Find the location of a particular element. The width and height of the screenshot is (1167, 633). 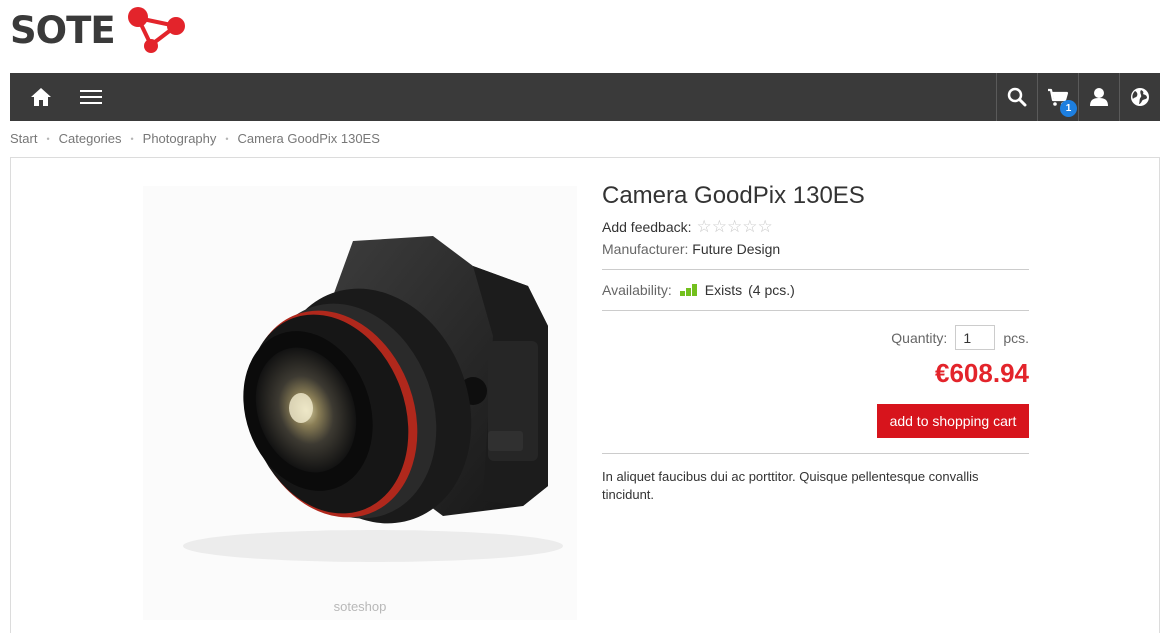

add-to-cart-button: add to shopping cart is located at coordinates (953, 421).